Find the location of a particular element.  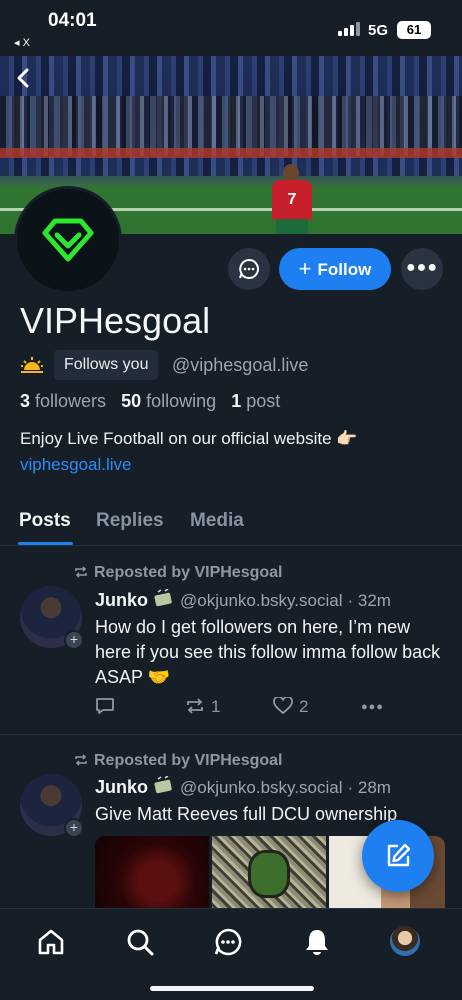

profile-avatar is located at coordinates (68, 240).